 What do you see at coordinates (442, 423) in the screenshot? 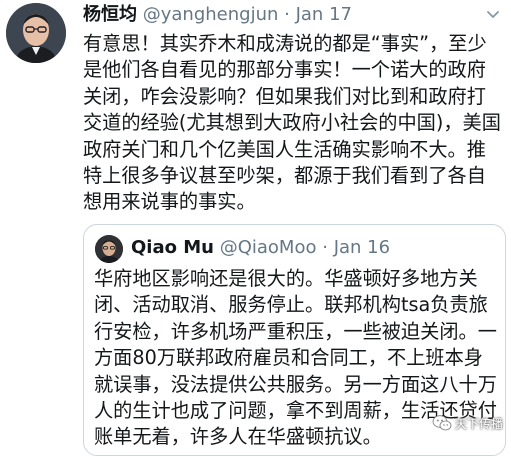
I see `wechat-icon` at bounding box center [442, 423].